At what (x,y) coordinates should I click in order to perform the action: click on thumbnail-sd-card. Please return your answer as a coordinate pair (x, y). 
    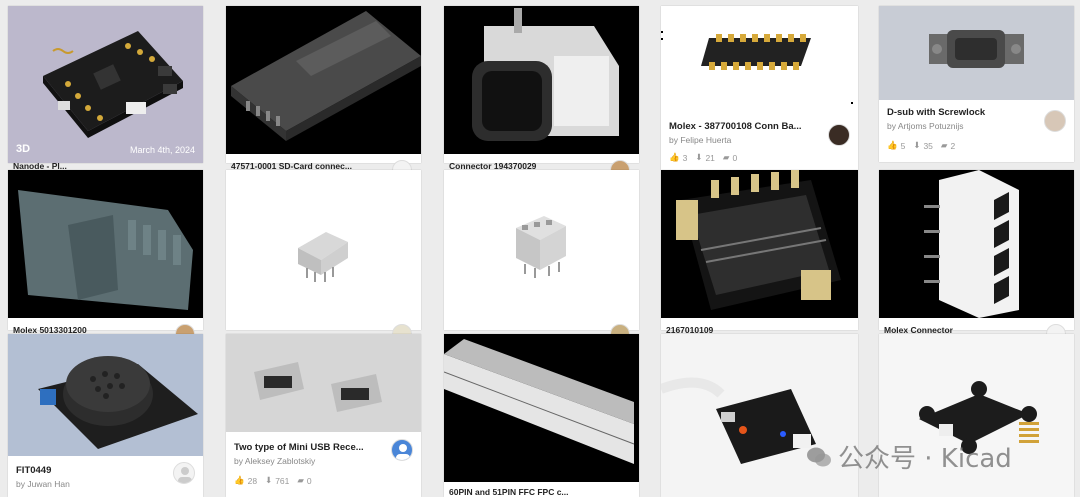
    Looking at the image, I should click on (323, 80).